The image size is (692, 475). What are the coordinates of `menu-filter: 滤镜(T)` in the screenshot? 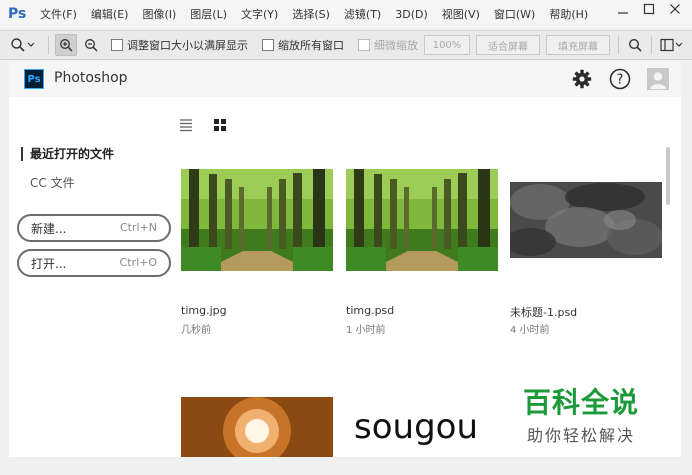 It's located at (362, 14).